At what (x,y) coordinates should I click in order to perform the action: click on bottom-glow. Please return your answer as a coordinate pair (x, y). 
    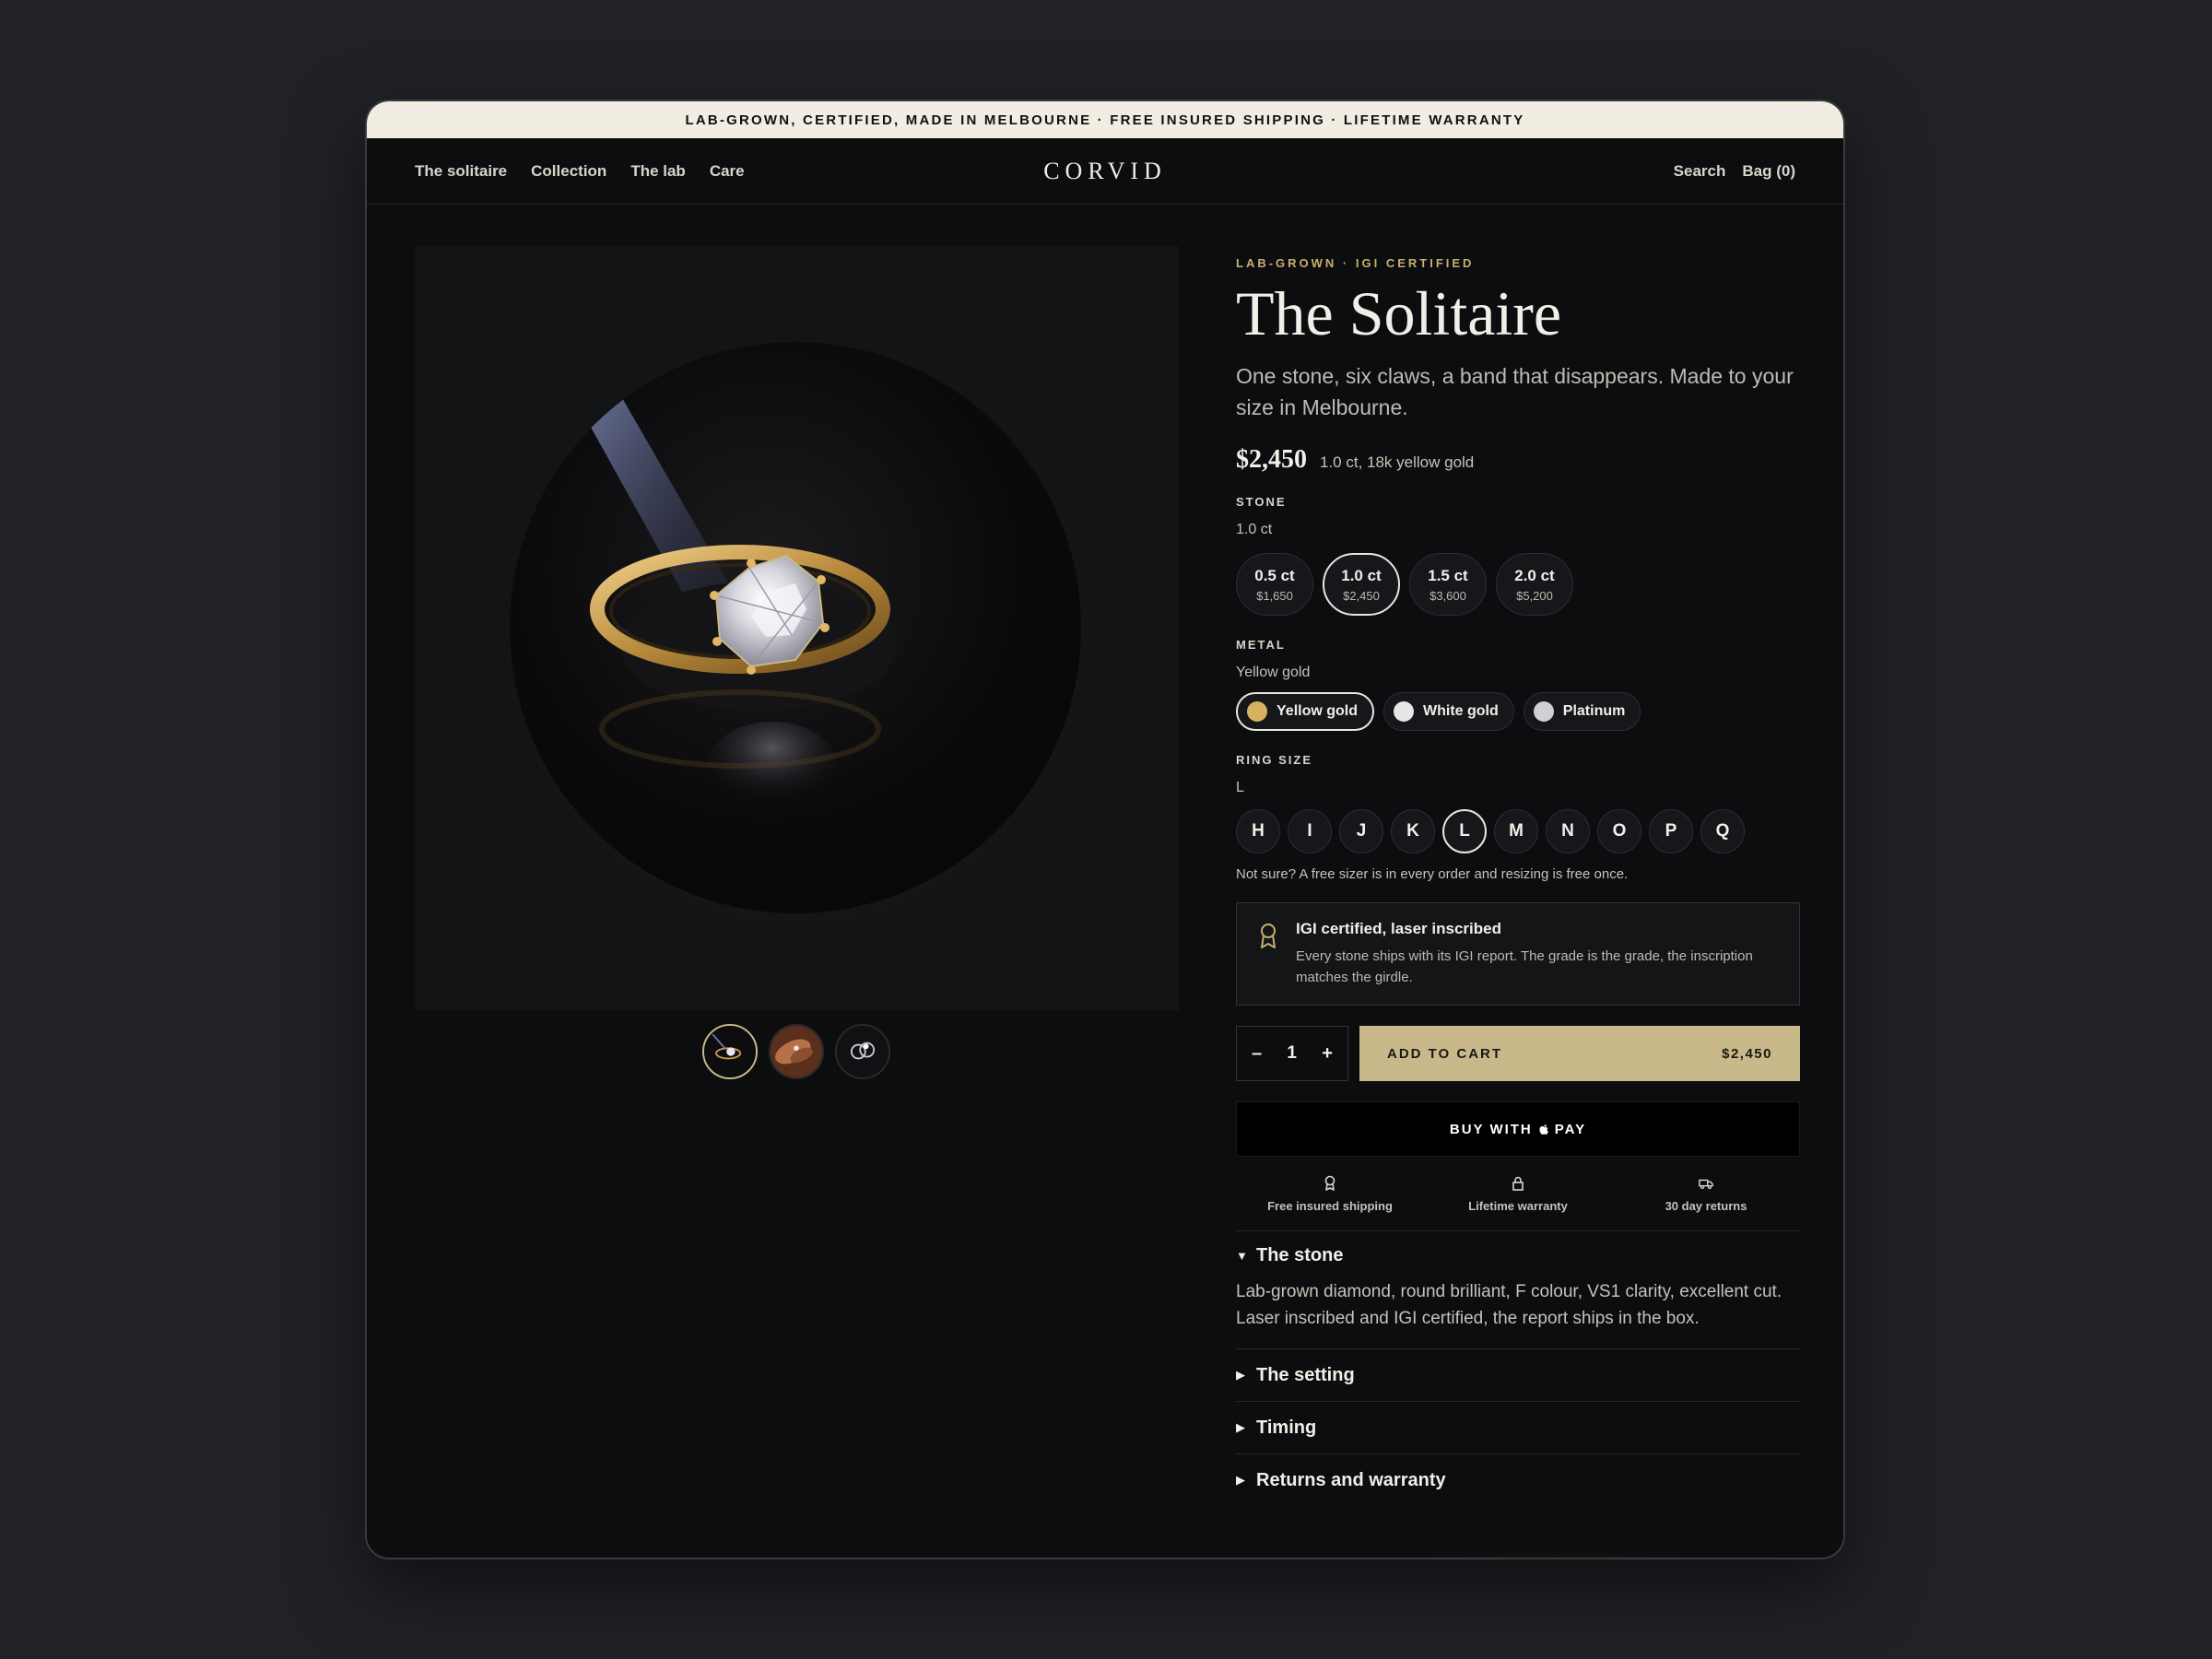
    Looking at the image, I should click on (1556, 1554).